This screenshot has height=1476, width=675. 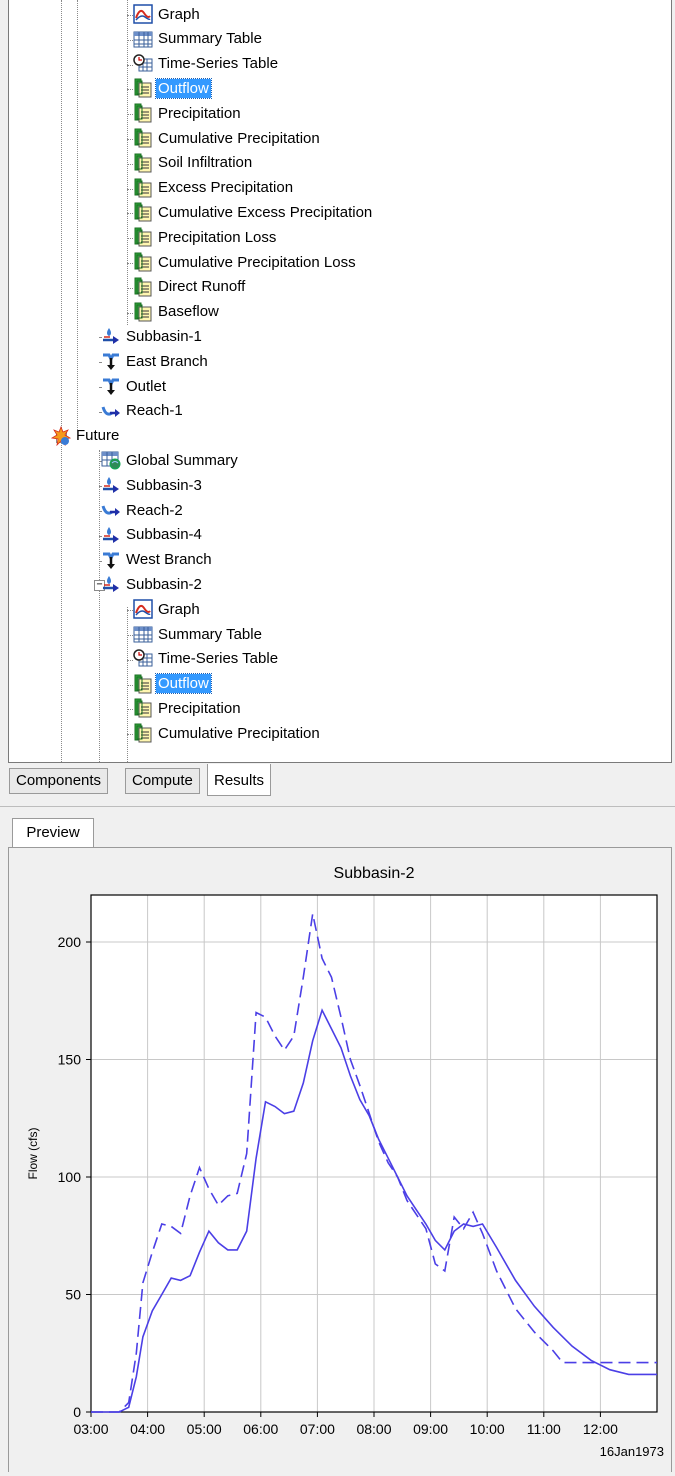 I want to click on tree-node: Excess Precipitation, so click(x=214, y=188).